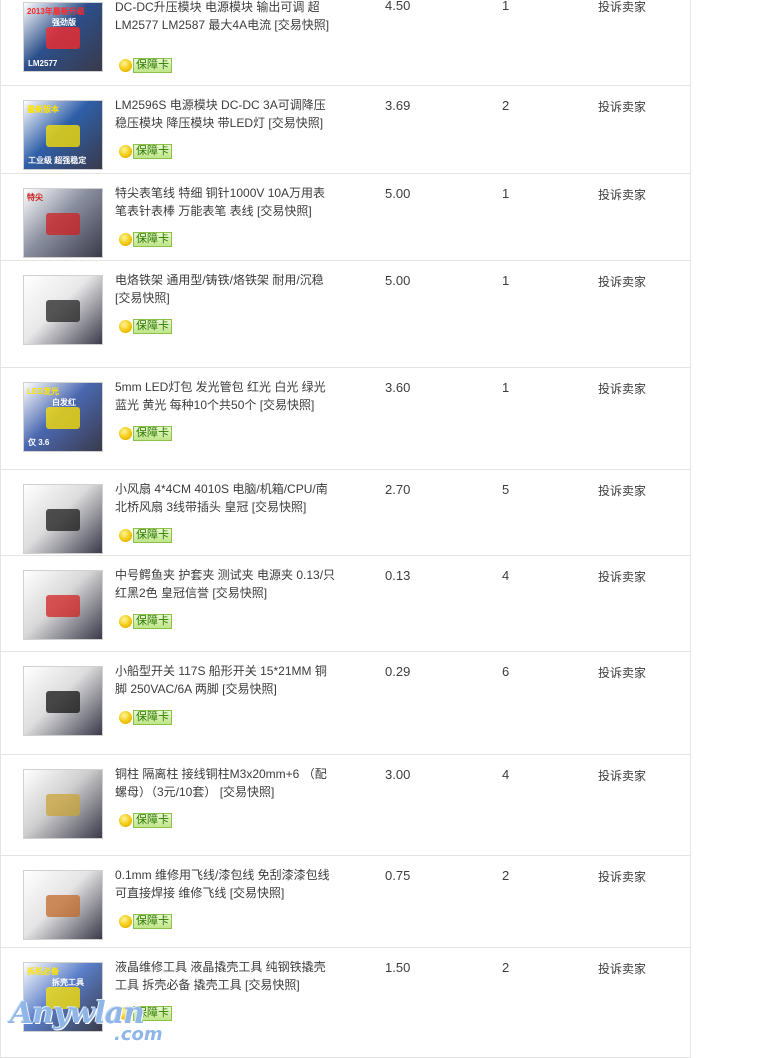  Describe the element at coordinates (398, 387) in the screenshot. I see `unit-price: 3.60` at that location.